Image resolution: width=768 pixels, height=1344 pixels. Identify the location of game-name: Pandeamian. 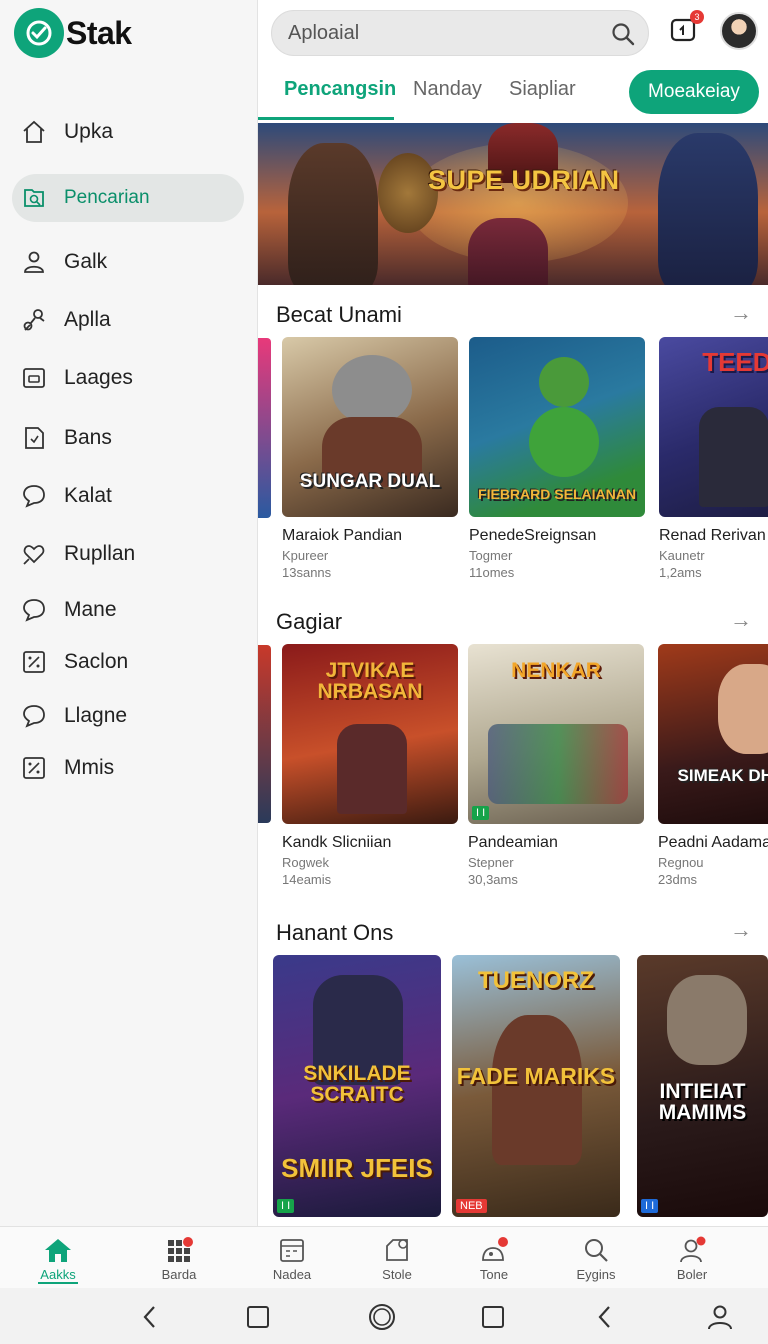
(513, 842).